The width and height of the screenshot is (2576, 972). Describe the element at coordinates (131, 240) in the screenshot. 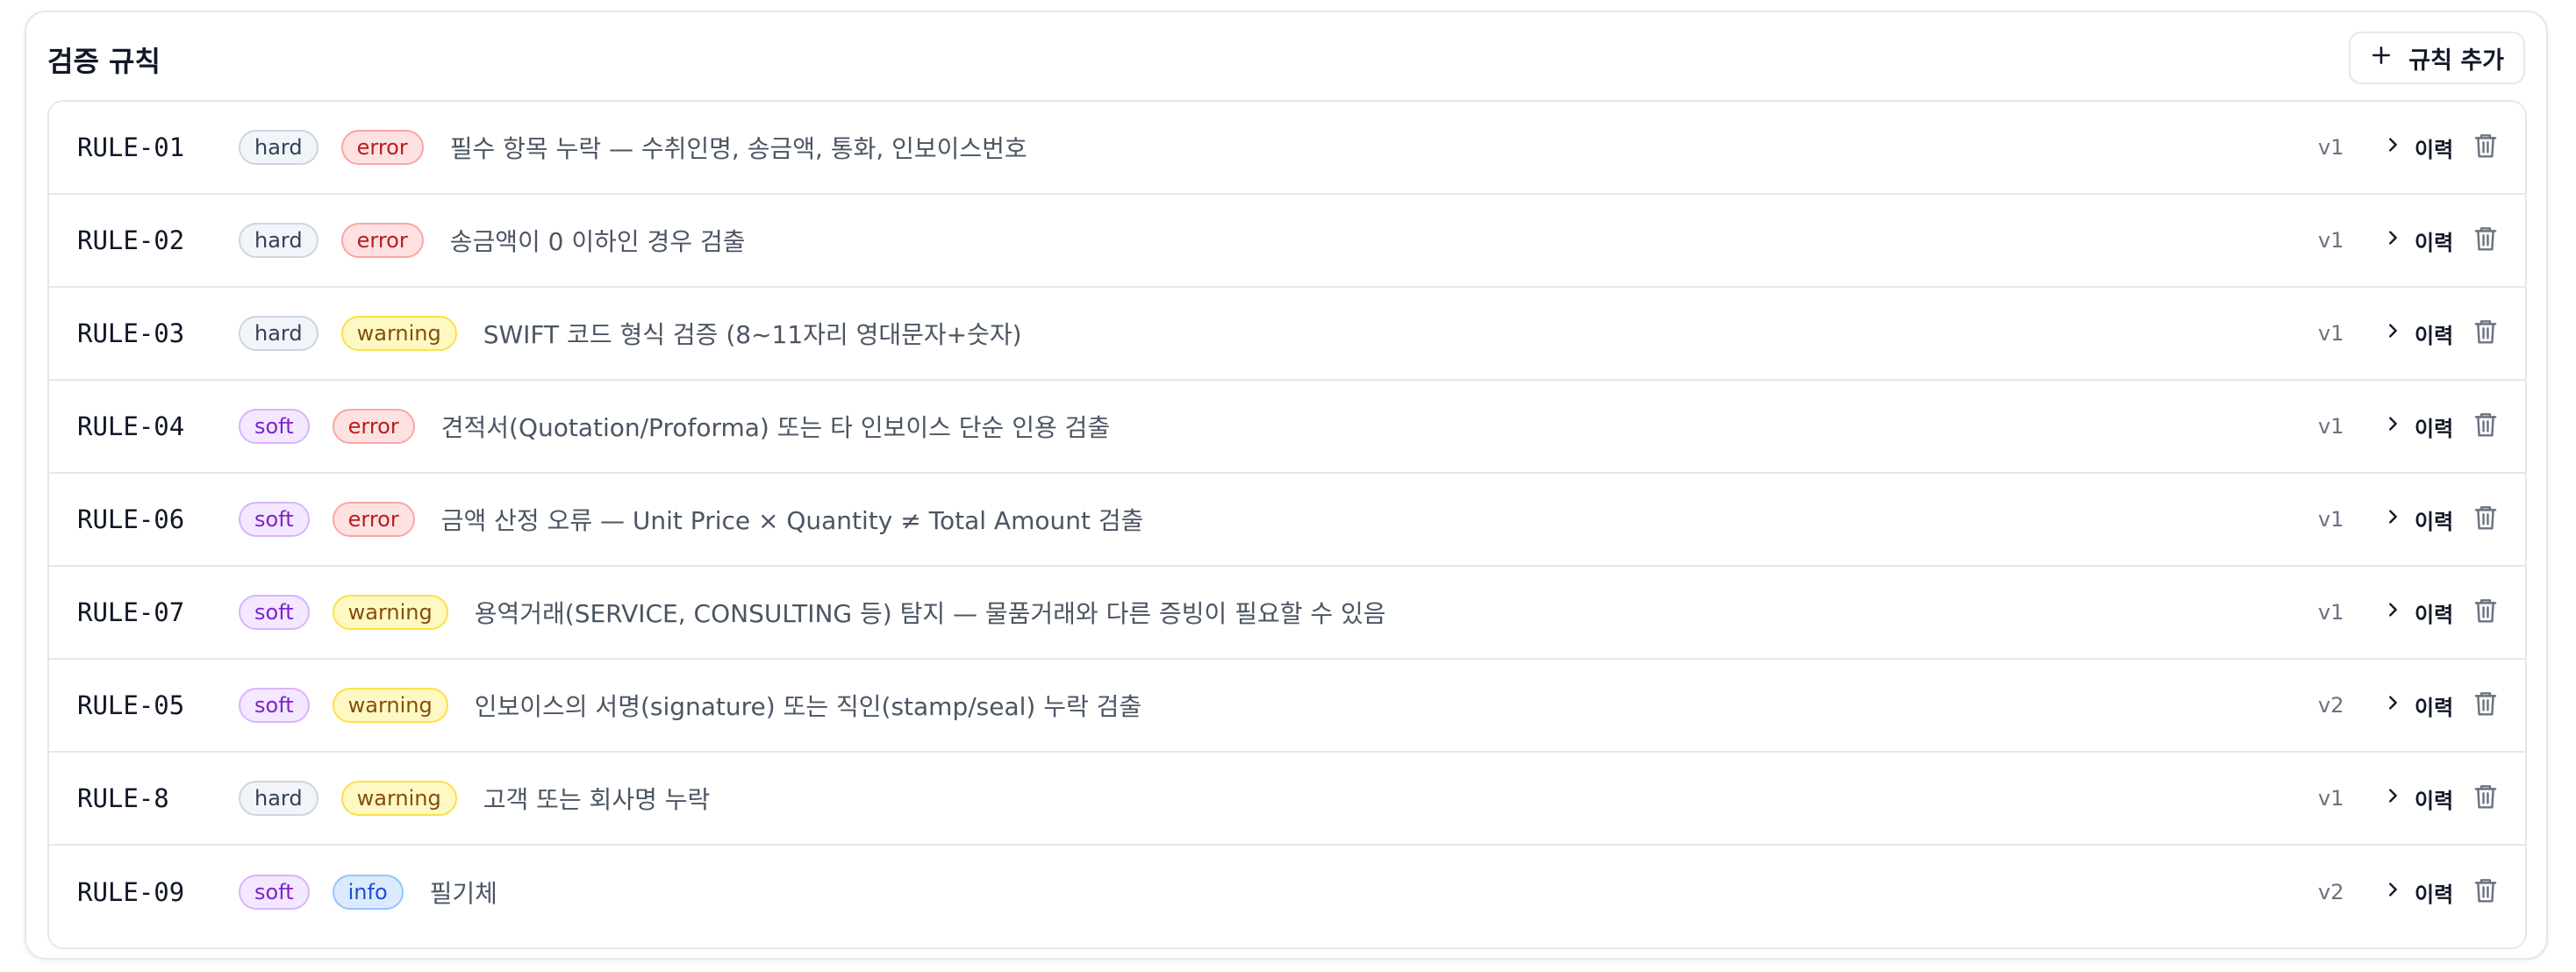

I see `rule-id: RULE-02` at that location.